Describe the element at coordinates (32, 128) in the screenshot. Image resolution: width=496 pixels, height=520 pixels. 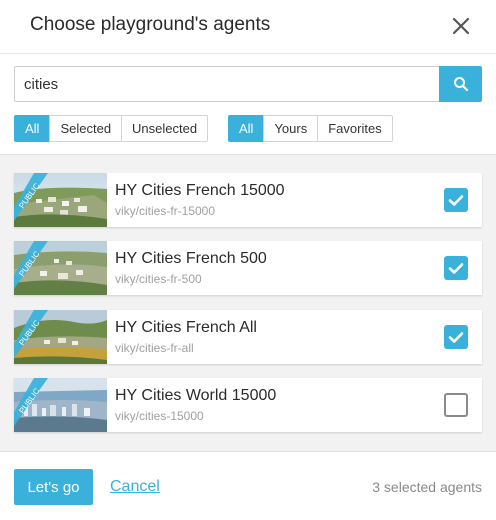
I see `filter-selection-all: All` at that location.